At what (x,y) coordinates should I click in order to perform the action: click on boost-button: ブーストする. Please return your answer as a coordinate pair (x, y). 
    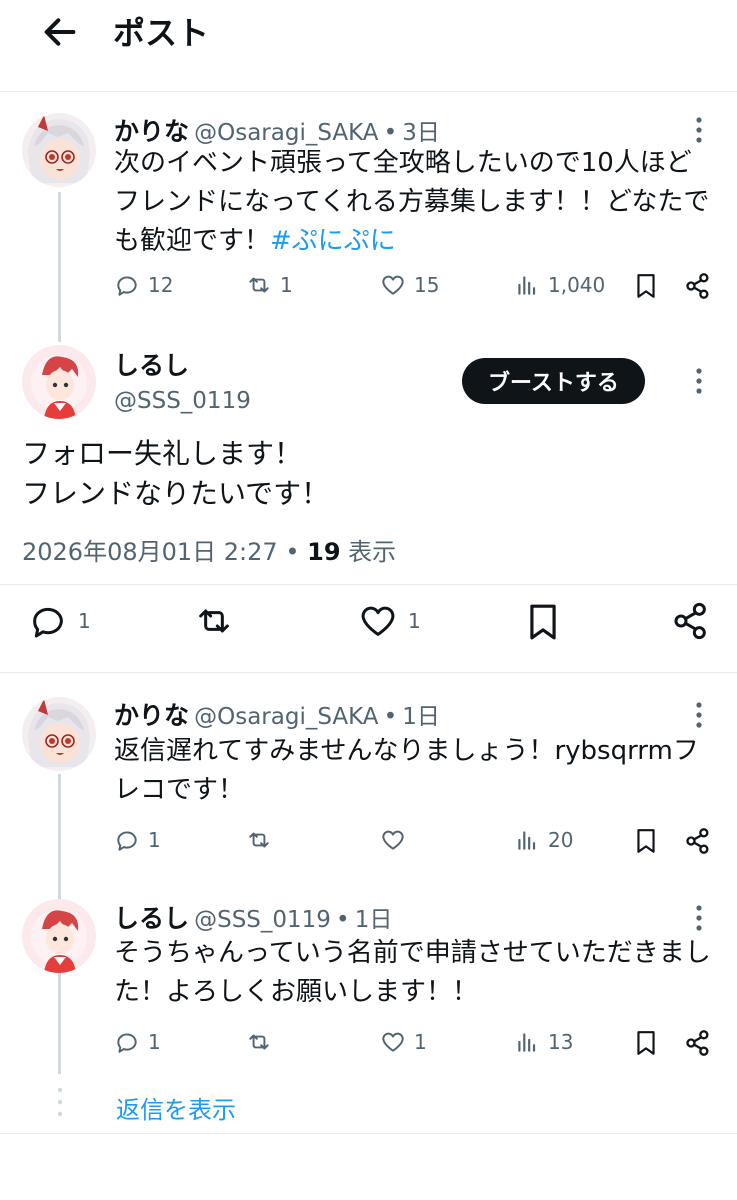
    Looking at the image, I should click on (553, 381).